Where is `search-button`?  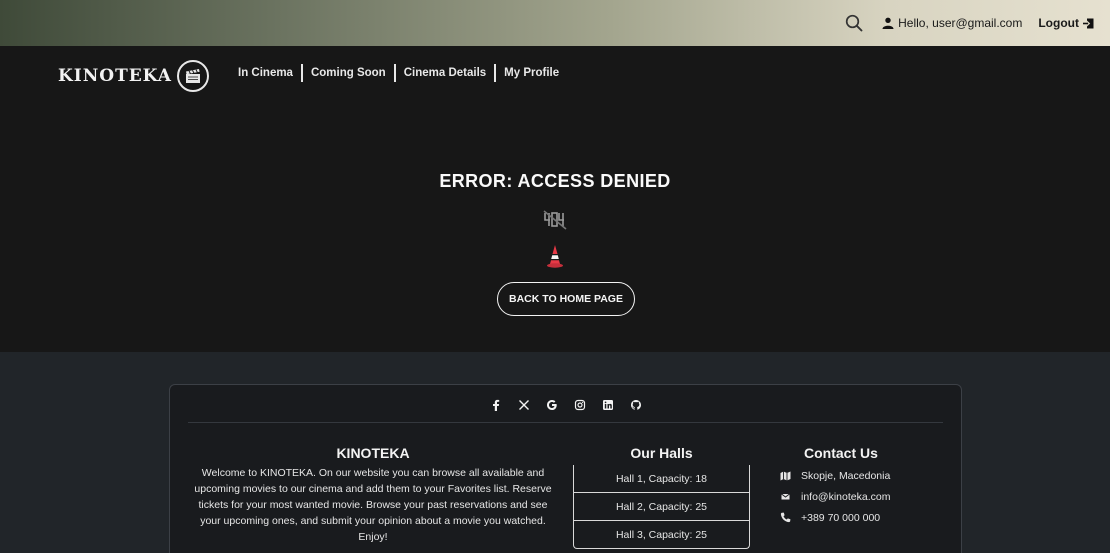
search-button is located at coordinates (863, 23).